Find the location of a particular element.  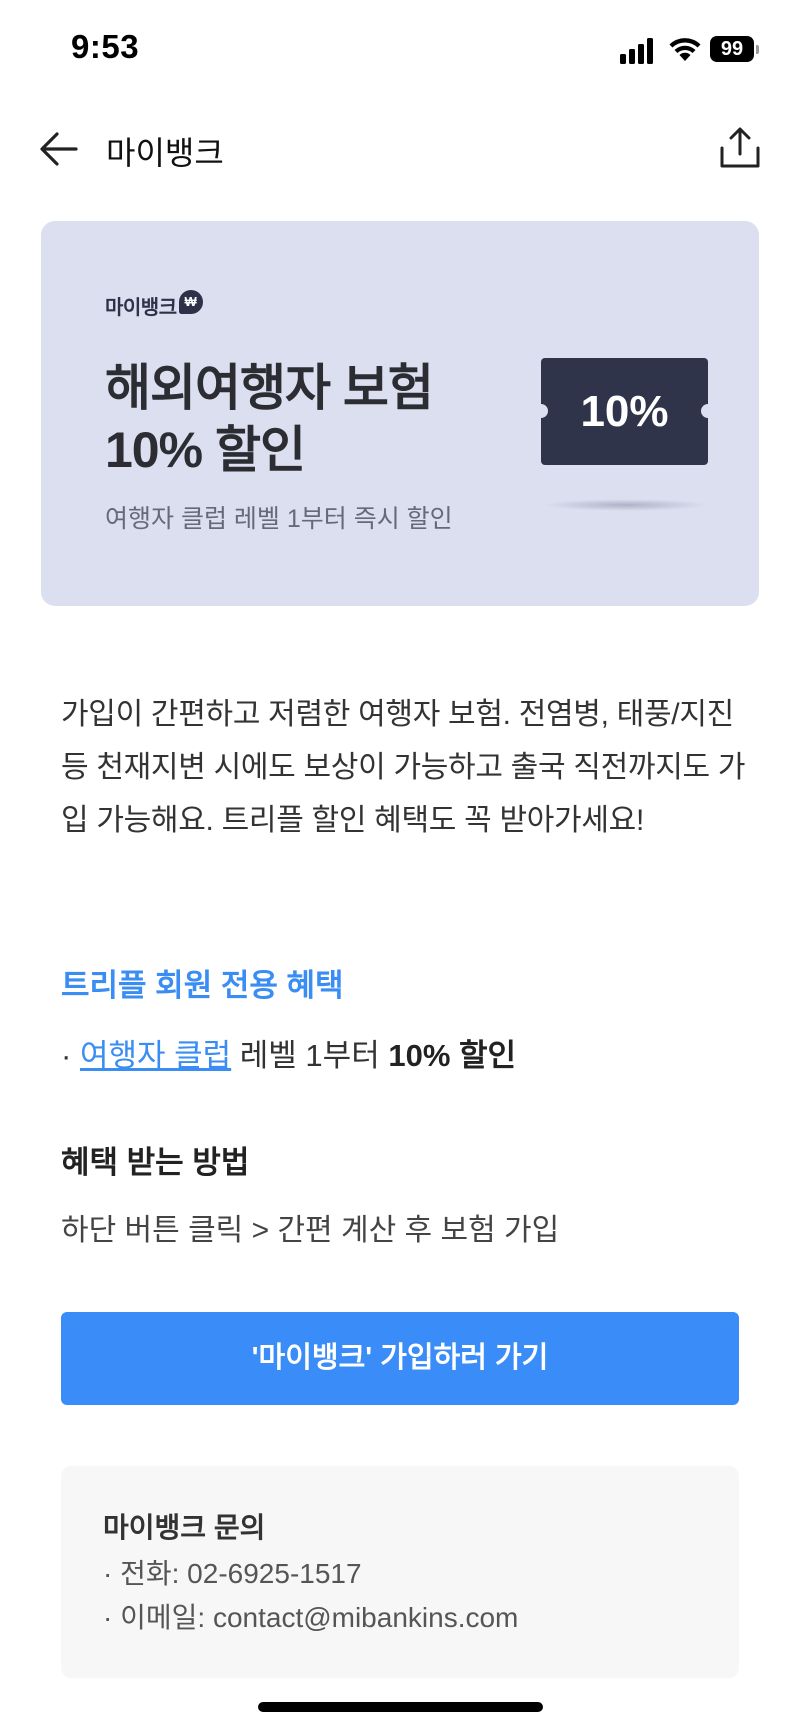

arrow-left-icon is located at coordinates (59, 149).